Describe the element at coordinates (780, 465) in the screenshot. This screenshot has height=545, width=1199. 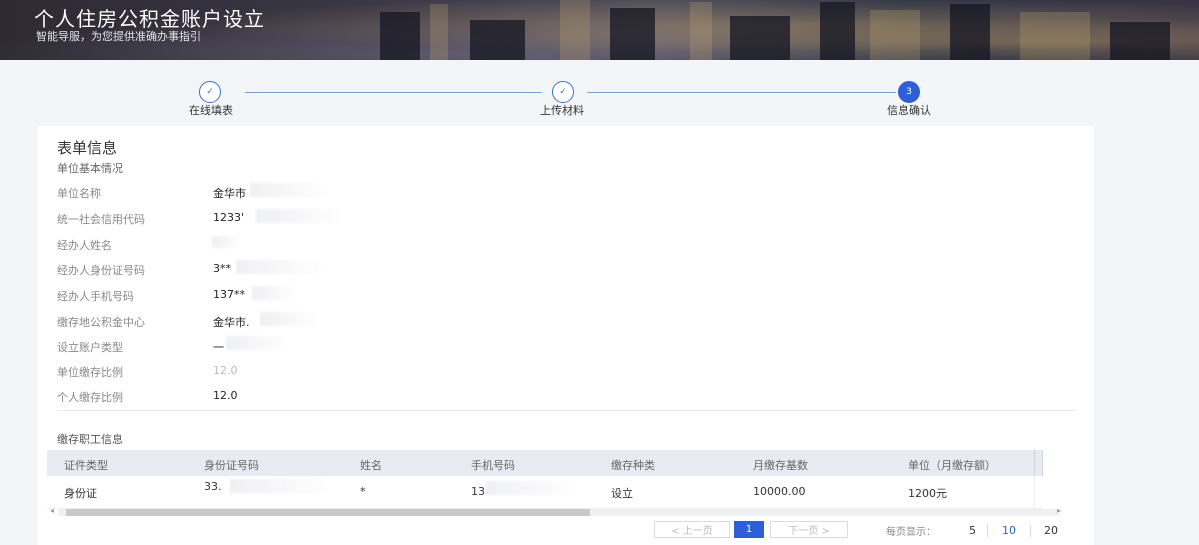
I see `column-header: 月缴存基数` at that location.